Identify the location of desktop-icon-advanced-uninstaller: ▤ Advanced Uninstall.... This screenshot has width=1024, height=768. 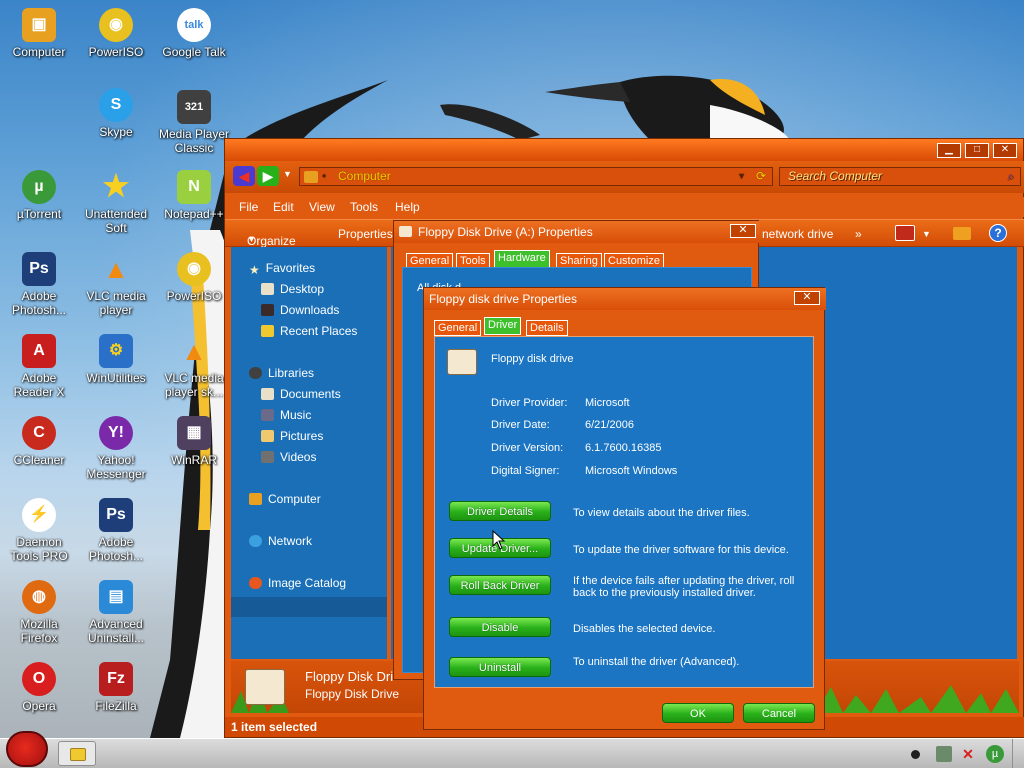
(116, 612).